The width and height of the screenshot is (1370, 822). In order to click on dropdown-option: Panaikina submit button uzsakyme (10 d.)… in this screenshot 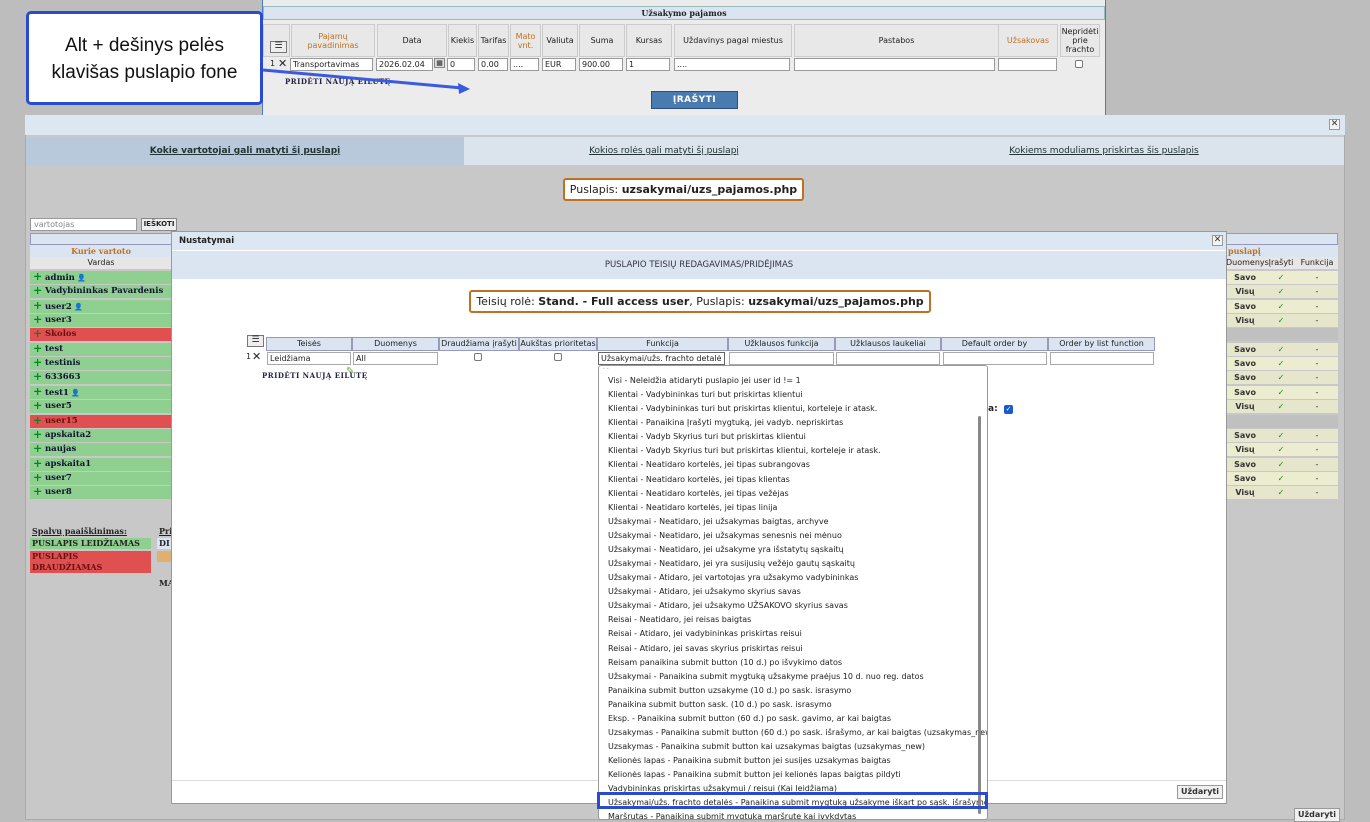, I will do `click(729, 691)`.